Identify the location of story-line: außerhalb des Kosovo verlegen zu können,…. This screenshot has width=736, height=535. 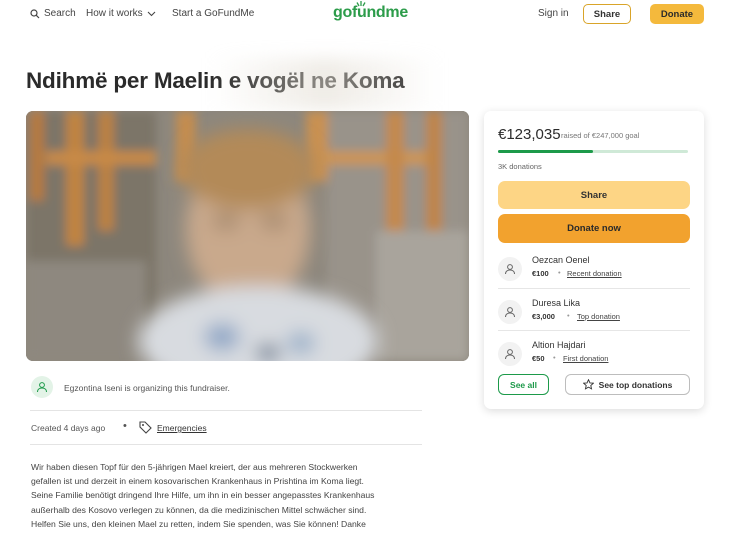
(199, 509).